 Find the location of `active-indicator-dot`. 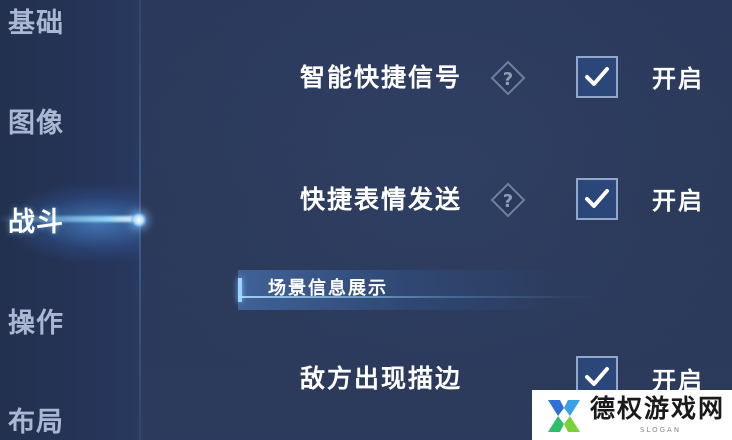

active-indicator-dot is located at coordinates (139, 220).